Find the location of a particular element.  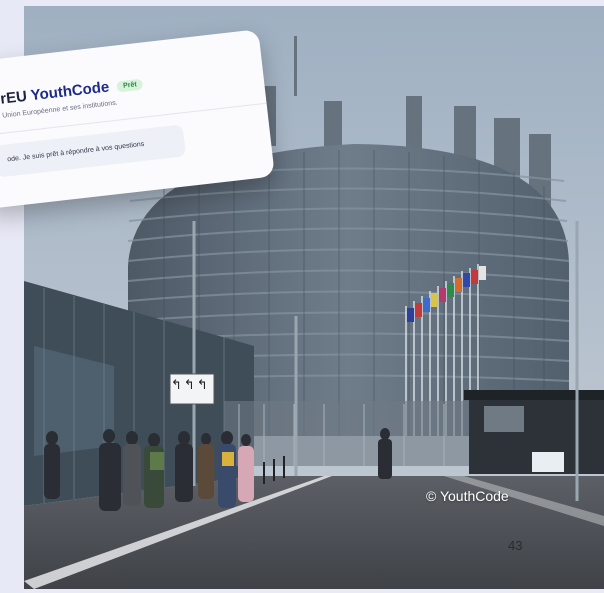

app-brand-name: YouthCode is located at coordinates (70, 91).